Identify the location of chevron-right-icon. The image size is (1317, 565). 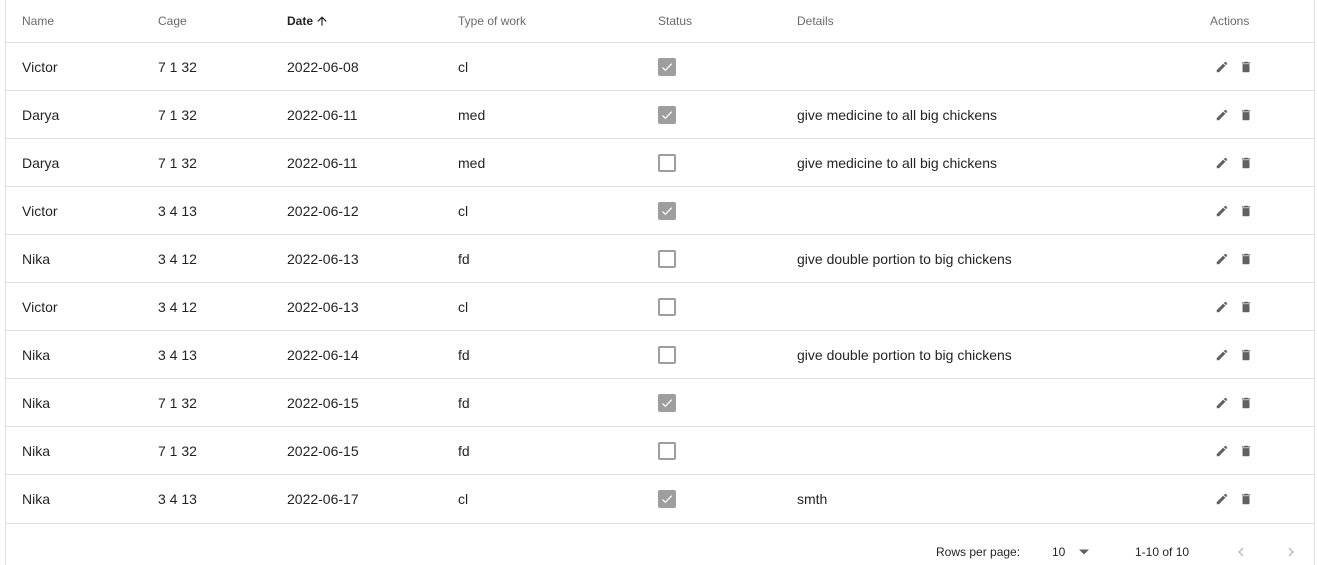
(1291, 552).